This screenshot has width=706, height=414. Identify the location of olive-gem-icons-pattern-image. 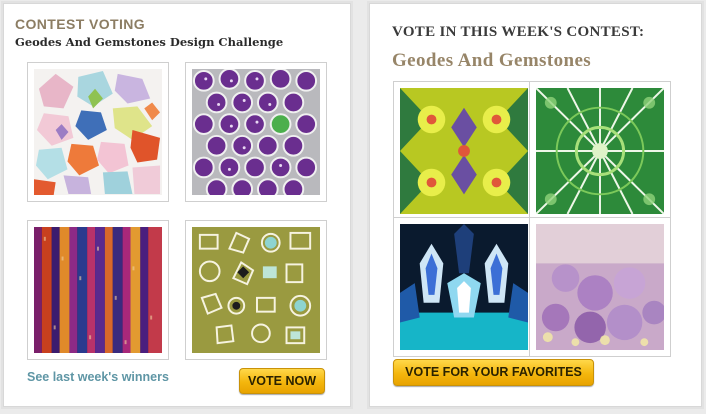
(256, 290).